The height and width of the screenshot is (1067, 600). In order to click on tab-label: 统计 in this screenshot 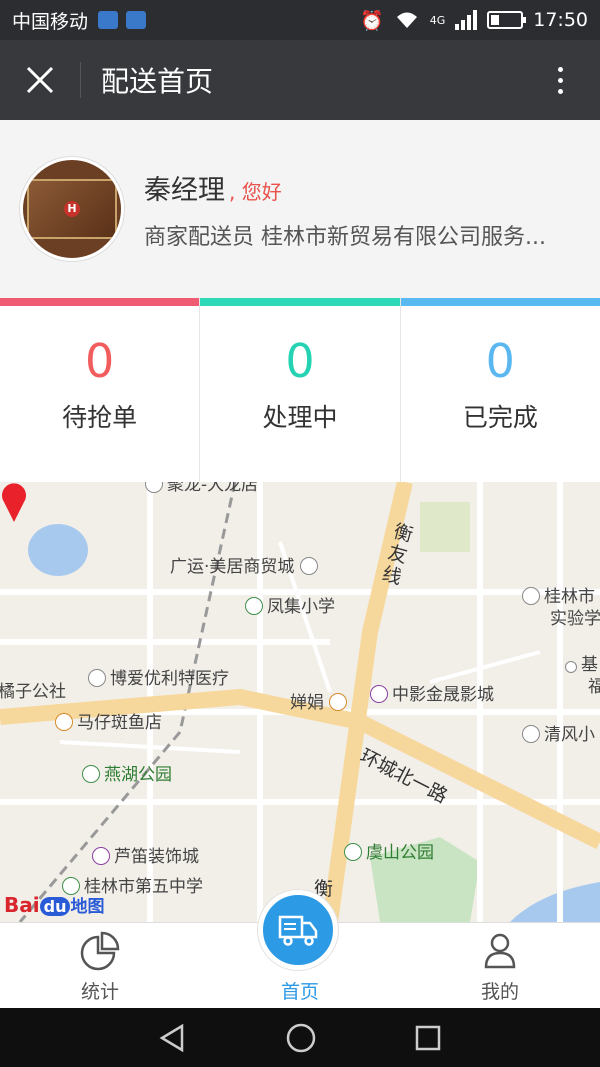, I will do `click(99, 992)`.